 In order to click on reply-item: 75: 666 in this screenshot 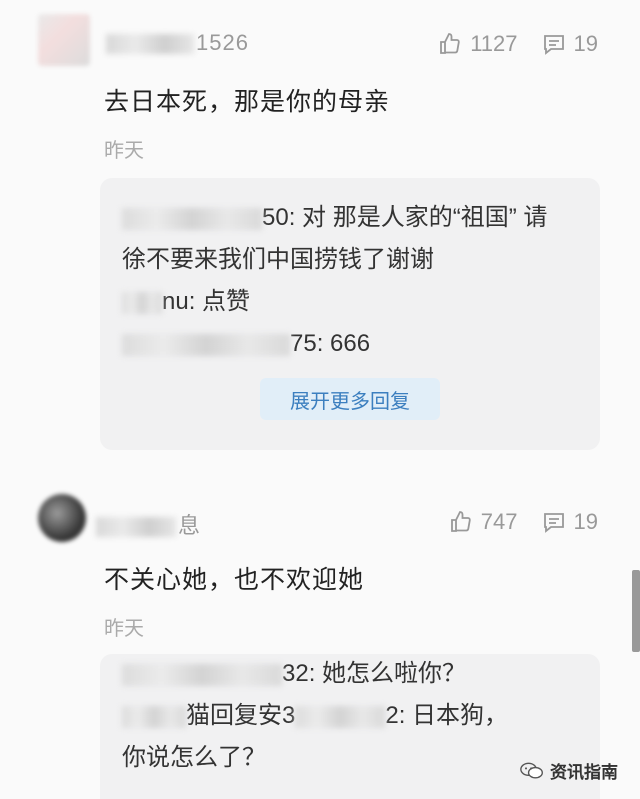, I will do `click(246, 344)`.